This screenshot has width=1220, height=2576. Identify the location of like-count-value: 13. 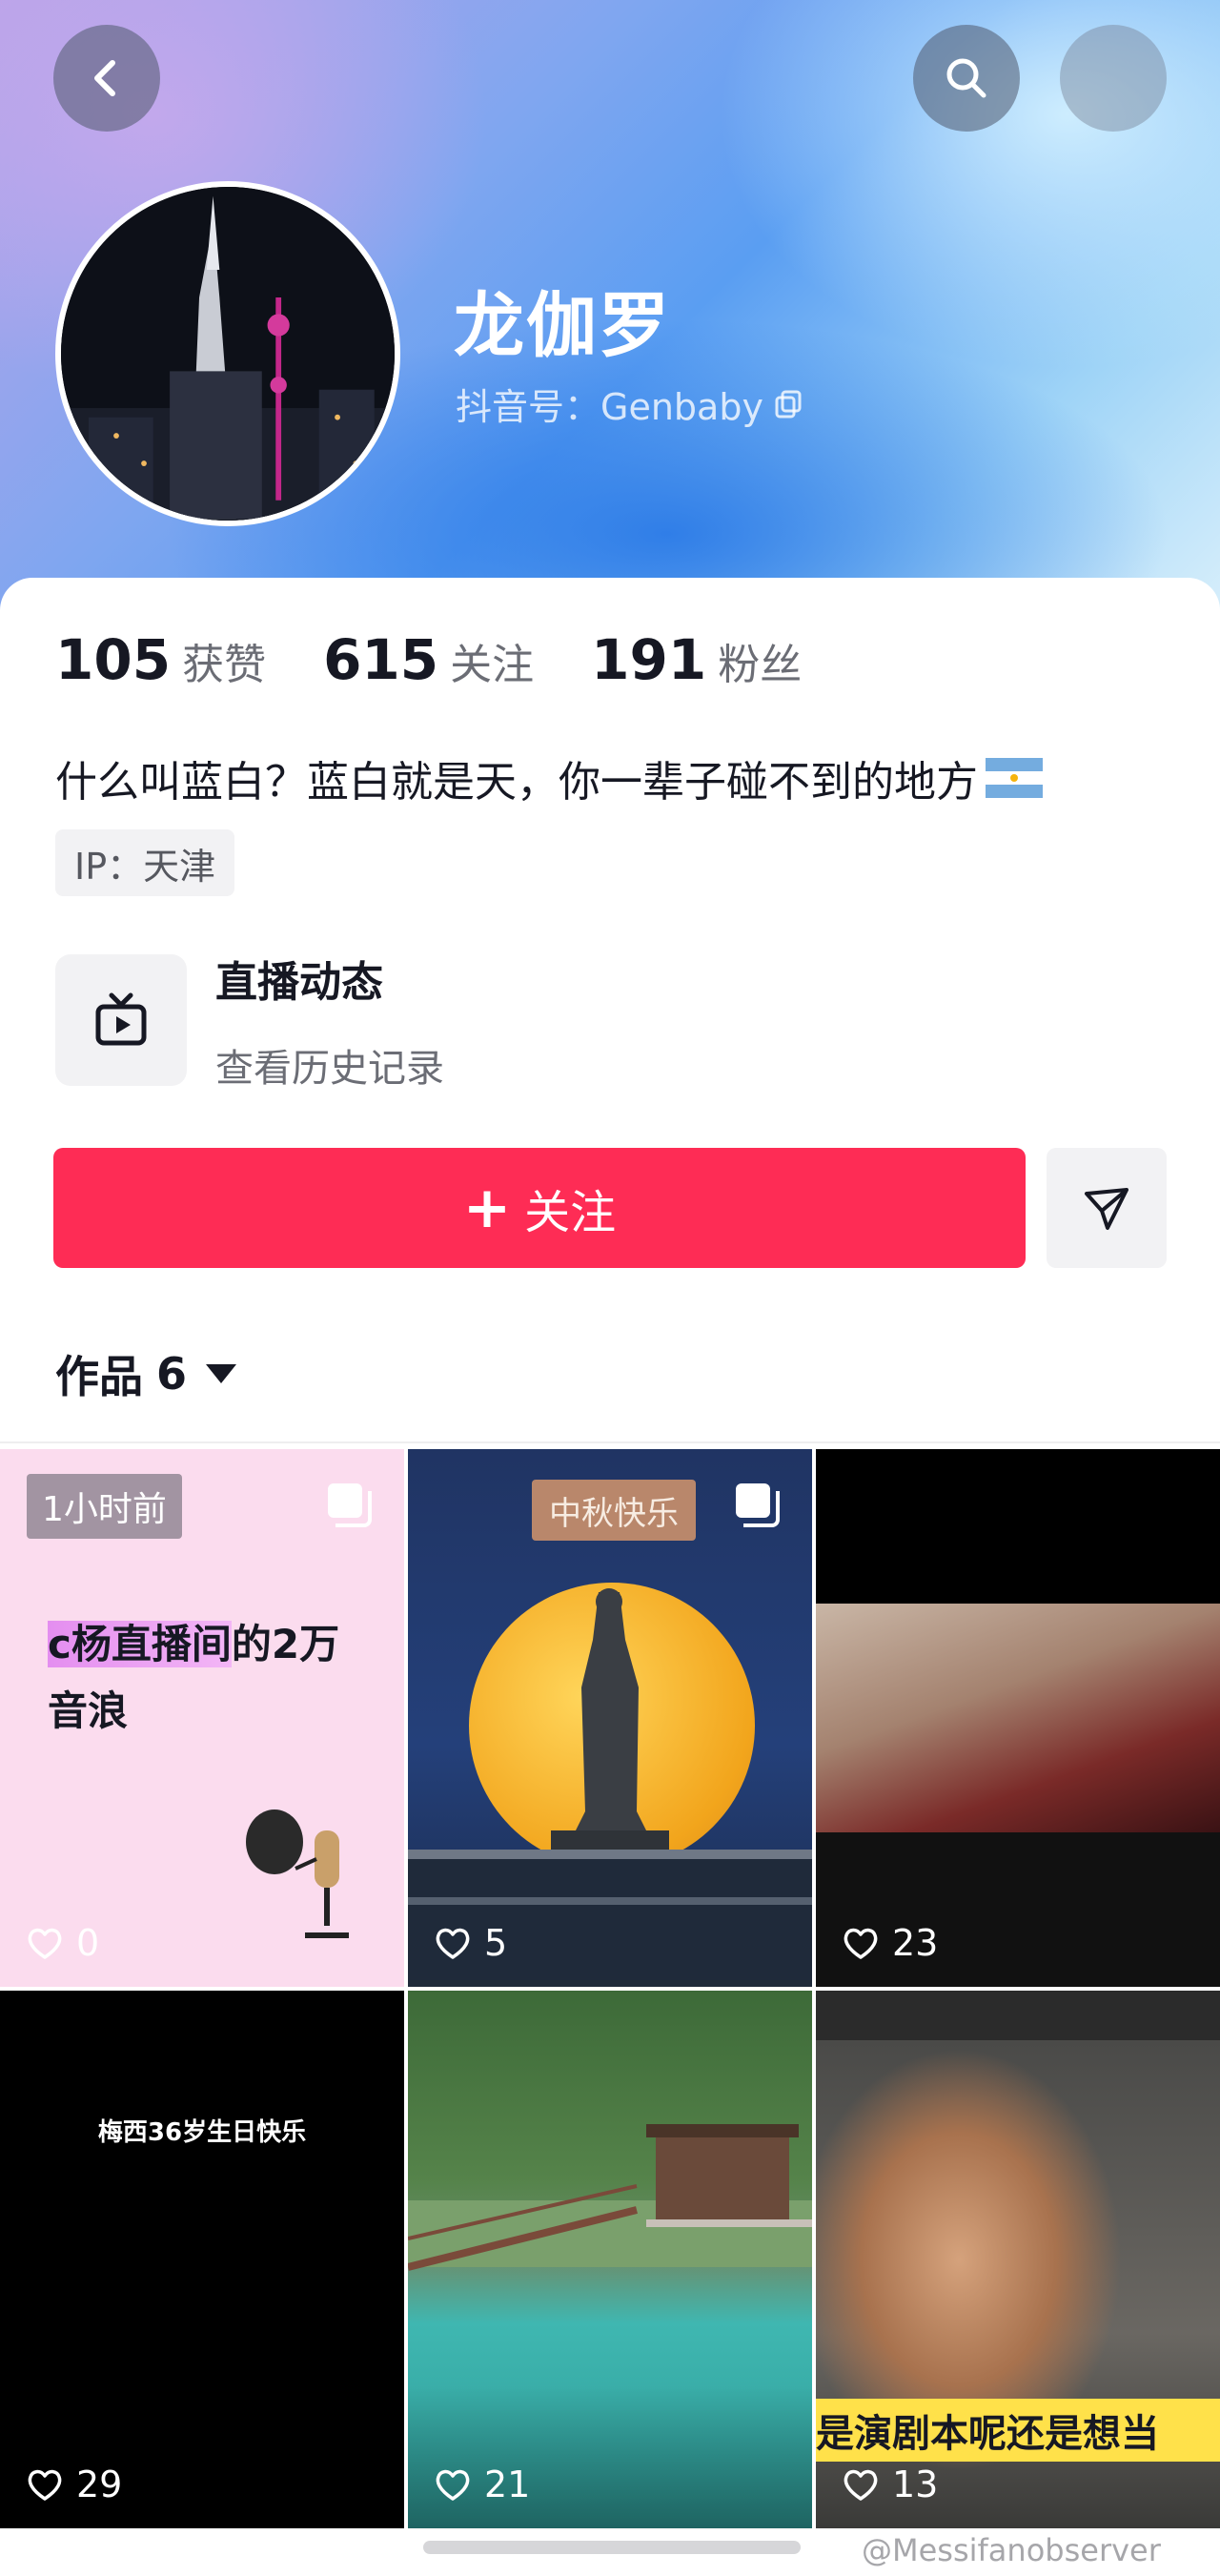
(915, 2484).